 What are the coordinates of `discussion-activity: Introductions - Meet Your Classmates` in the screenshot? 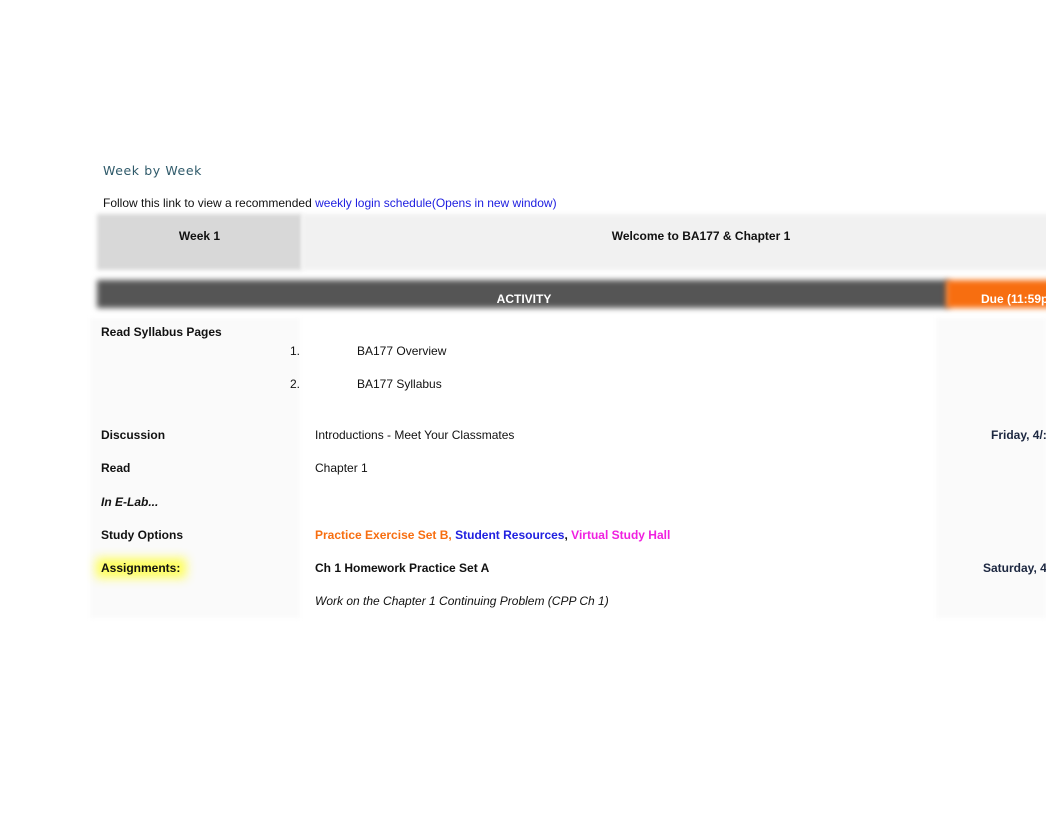 It's located at (414, 435).